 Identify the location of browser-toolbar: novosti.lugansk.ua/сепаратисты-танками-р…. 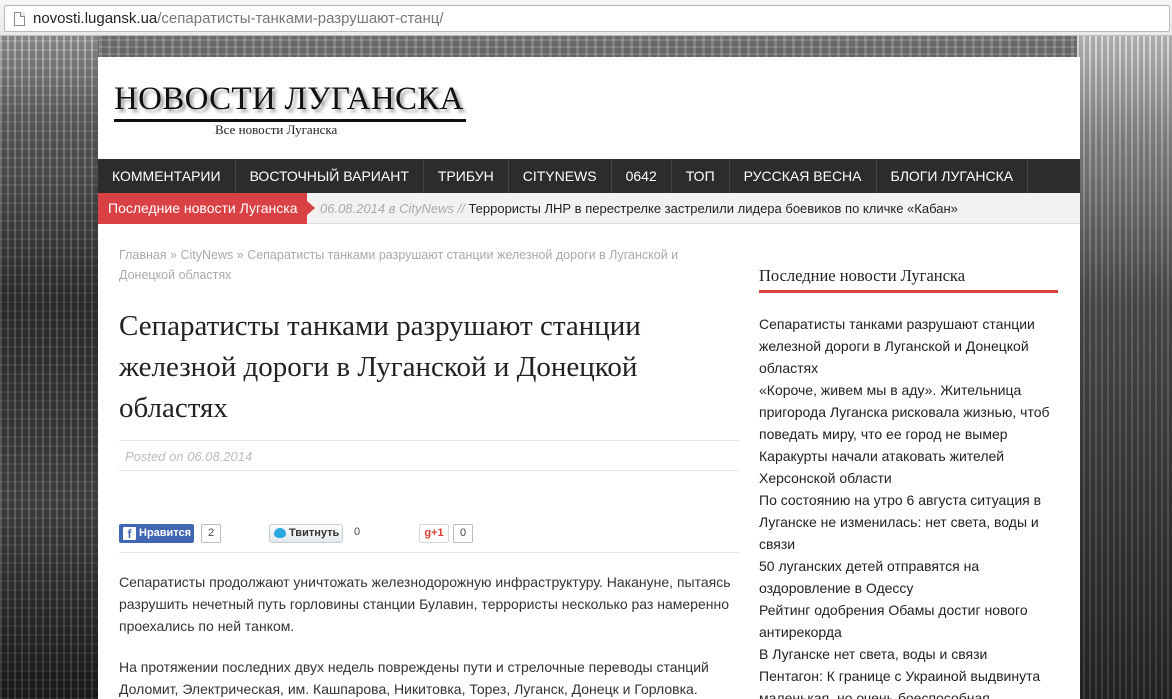
(586, 18).